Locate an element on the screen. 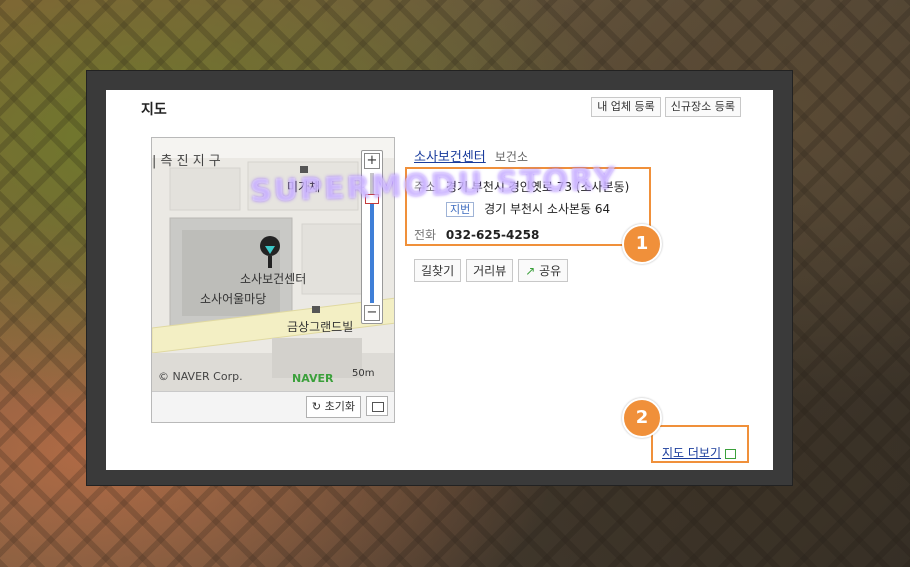 The width and height of the screenshot is (910, 567). map-label-poi: 소사보건센터 is located at coordinates (273, 279).